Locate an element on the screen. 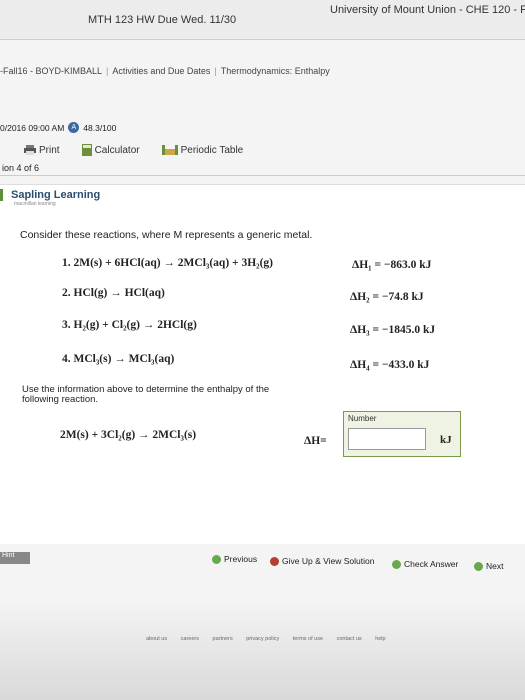  enthalpy-input is located at coordinates (387, 439).